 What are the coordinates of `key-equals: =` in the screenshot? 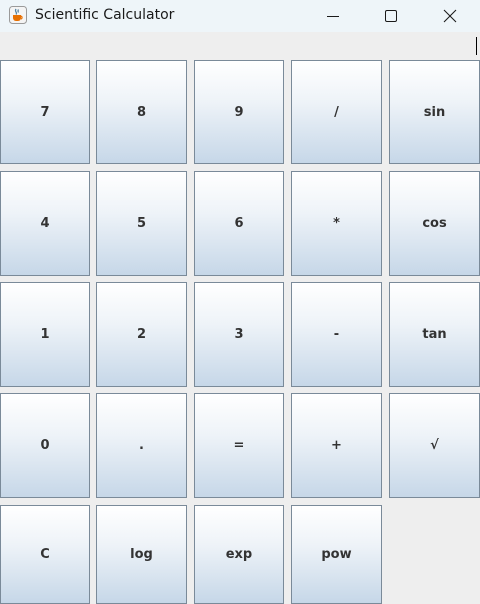 It's located at (239, 445).